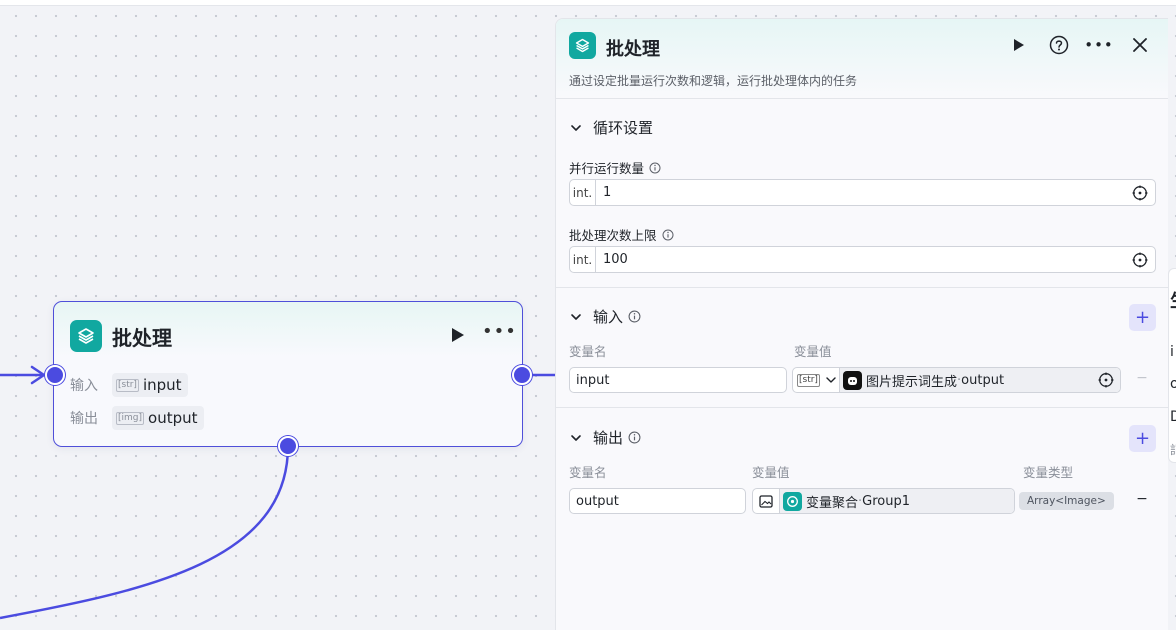 This screenshot has height=630, width=1176. I want to click on input-ref-var: output, so click(983, 380).